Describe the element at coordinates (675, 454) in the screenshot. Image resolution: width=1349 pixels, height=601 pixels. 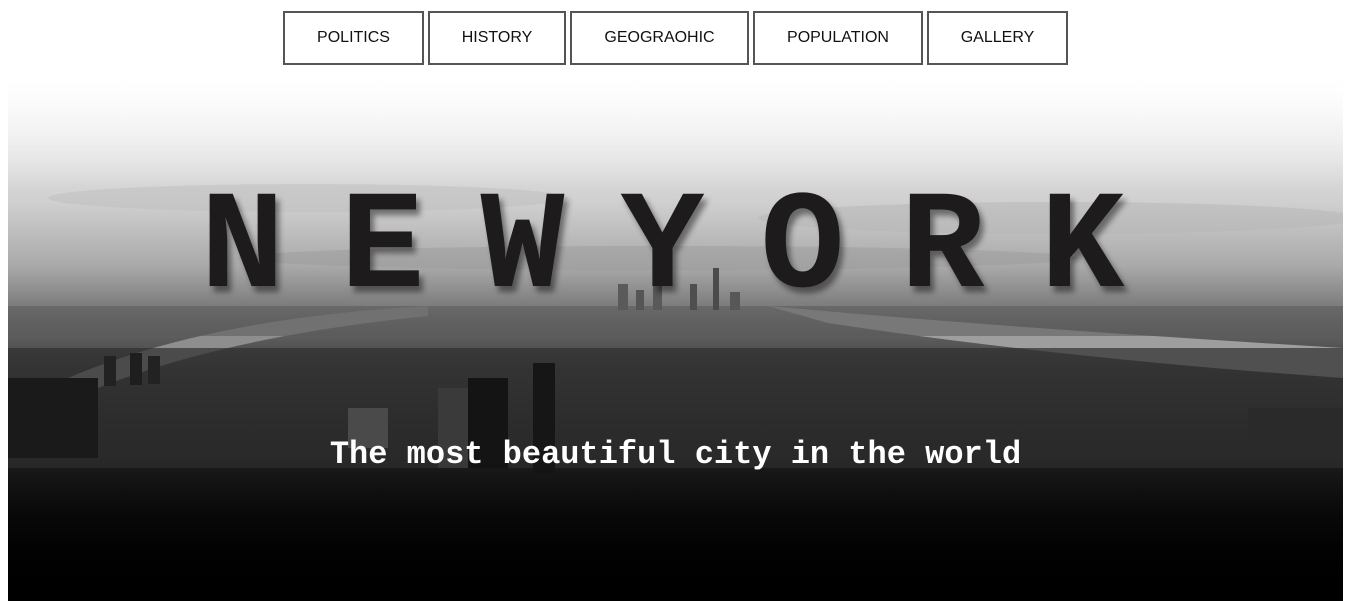
I see `hero-subtitle: The most beautiful city in the world` at that location.